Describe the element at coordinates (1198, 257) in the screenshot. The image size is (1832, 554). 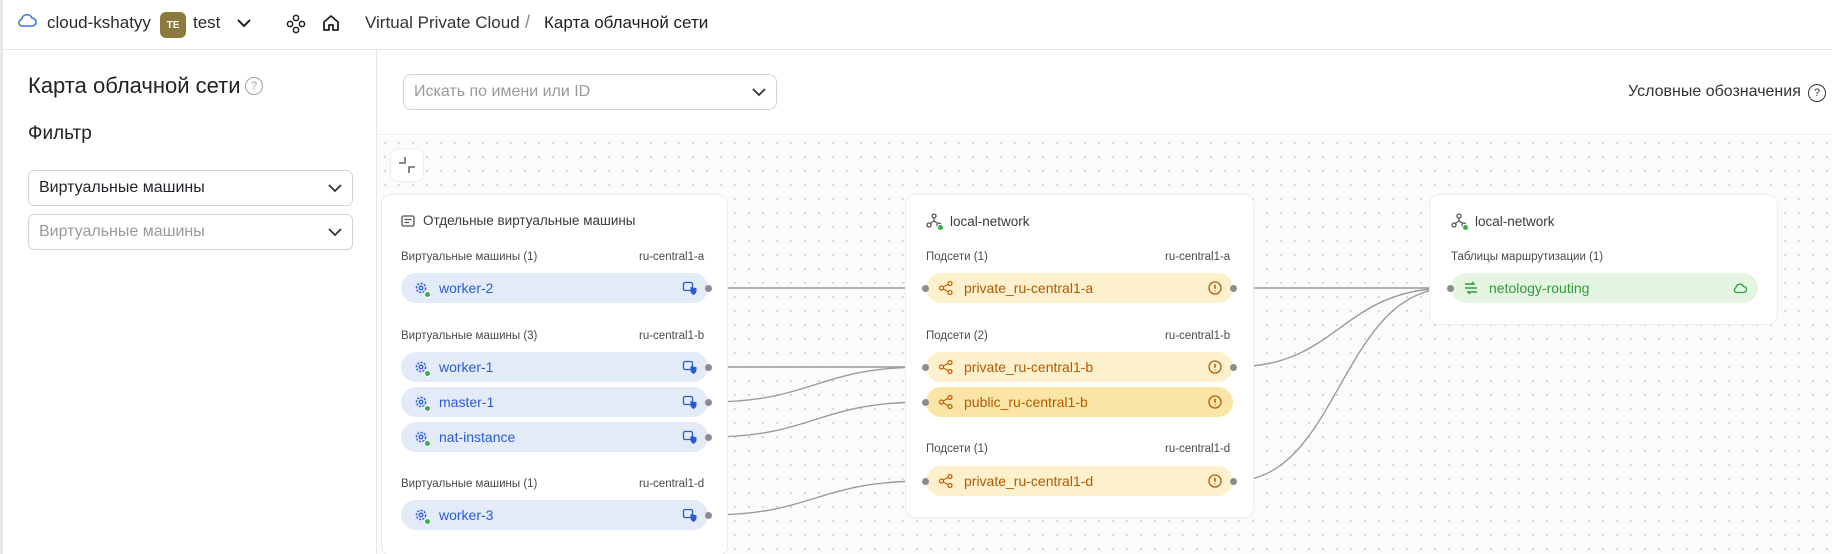
I see `subnet-group-zone: ru-central1-a` at that location.